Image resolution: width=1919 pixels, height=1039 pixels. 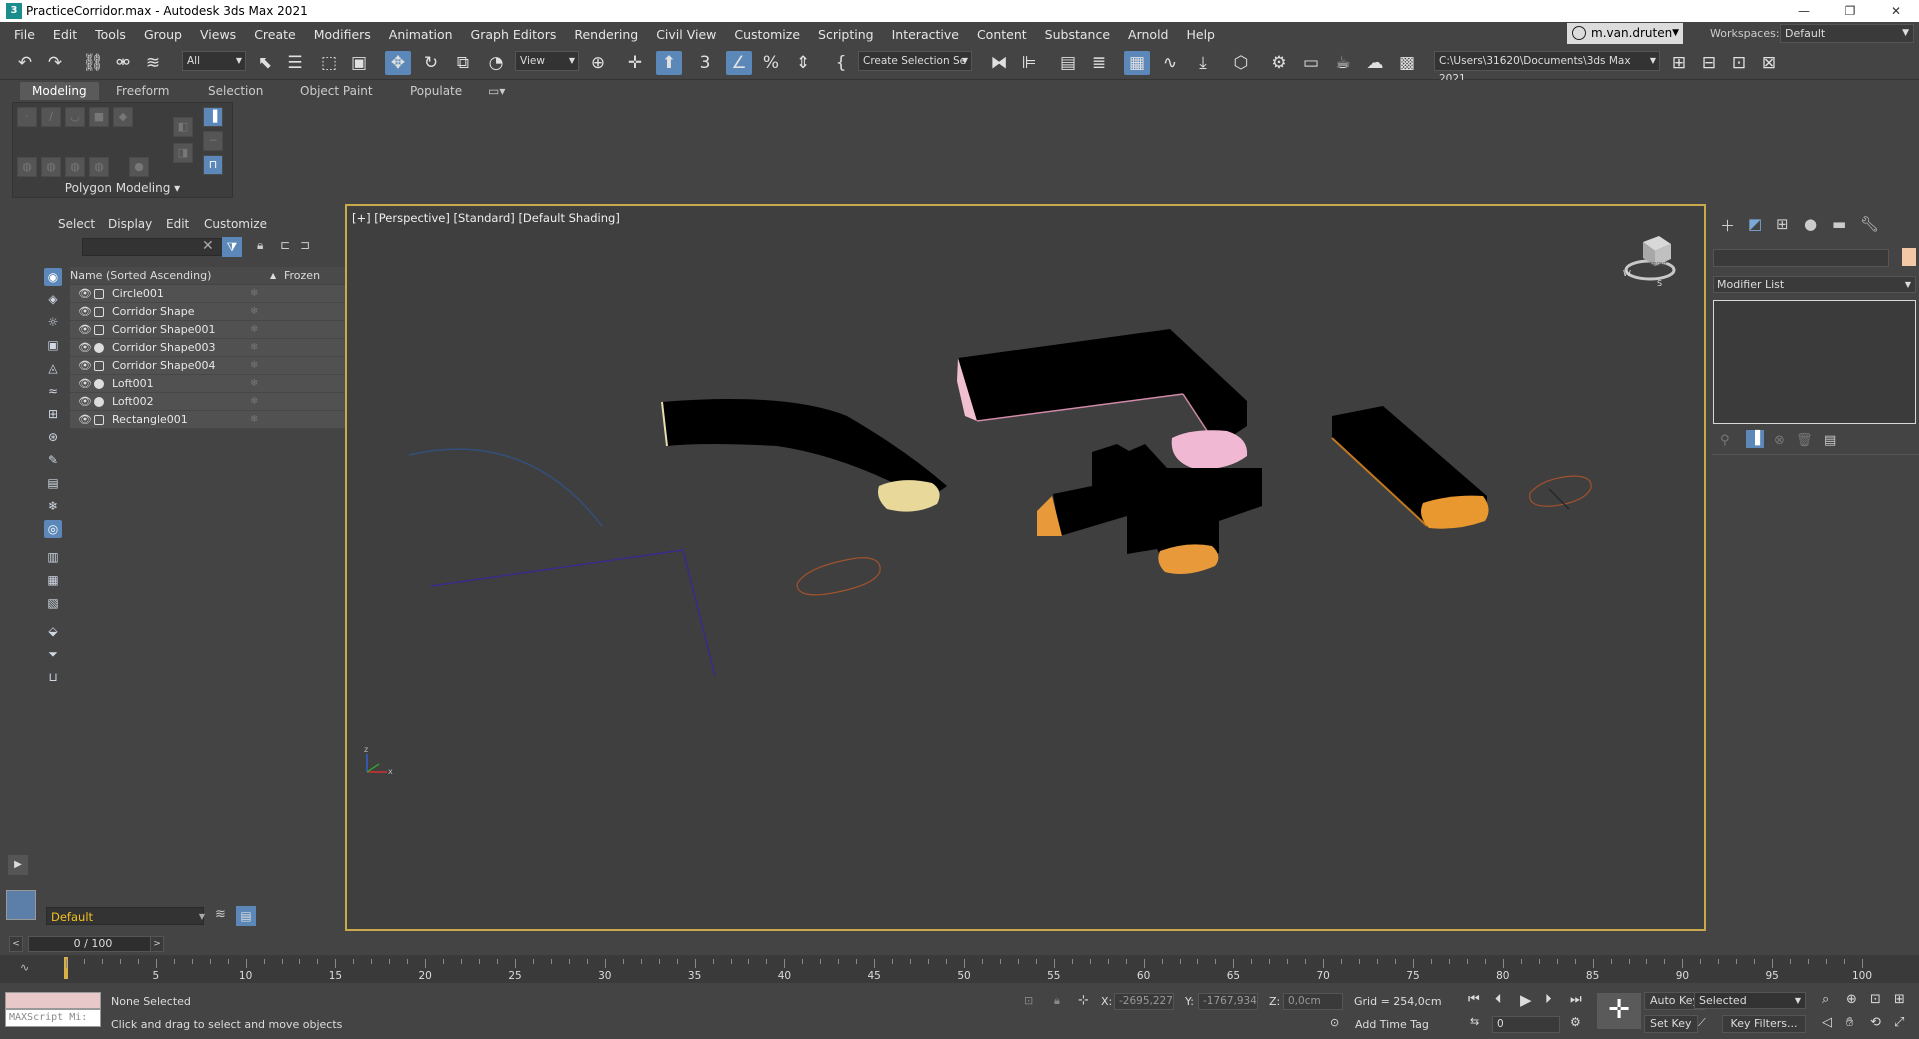 What do you see at coordinates (295, 63) in the screenshot?
I see `select-by-name-icon: ☰` at bounding box center [295, 63].